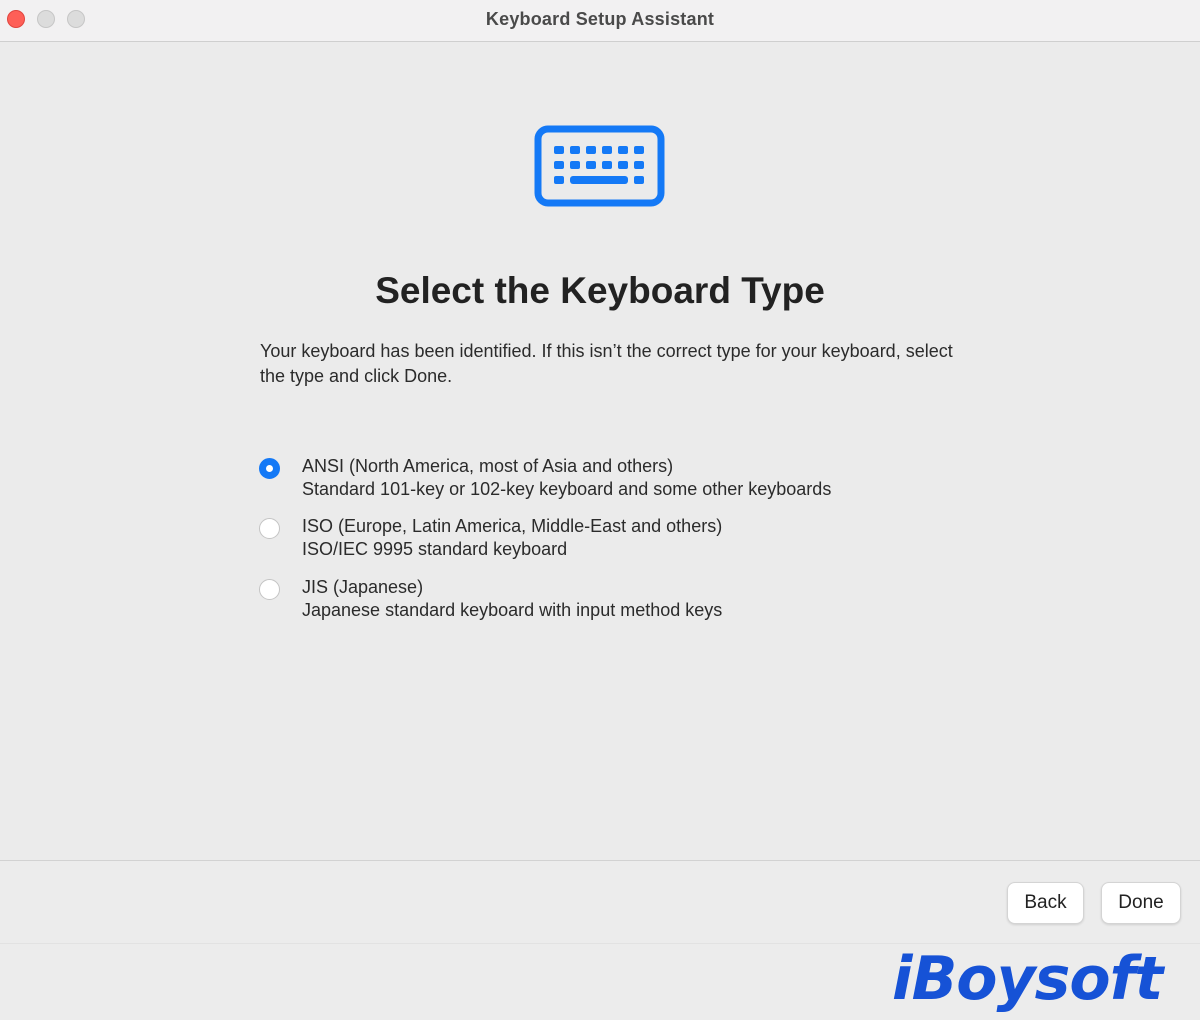  I want to click on done-button: Done, so click(1141, 903).